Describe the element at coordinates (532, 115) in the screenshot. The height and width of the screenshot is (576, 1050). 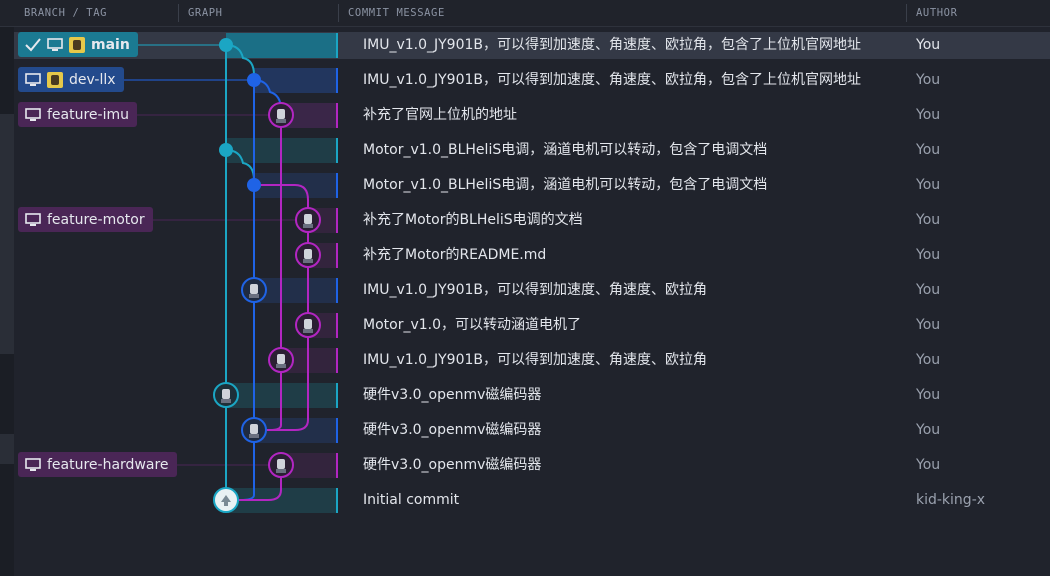
I see `commit-row: 补充了官网上位机的地址 You` at that location.